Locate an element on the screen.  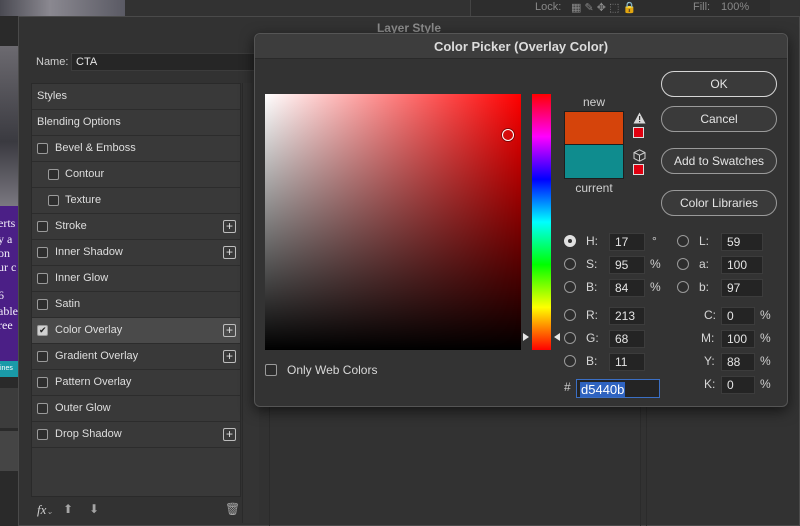
style-checkbox-drop-shadow is located at coordinates (42, 434).